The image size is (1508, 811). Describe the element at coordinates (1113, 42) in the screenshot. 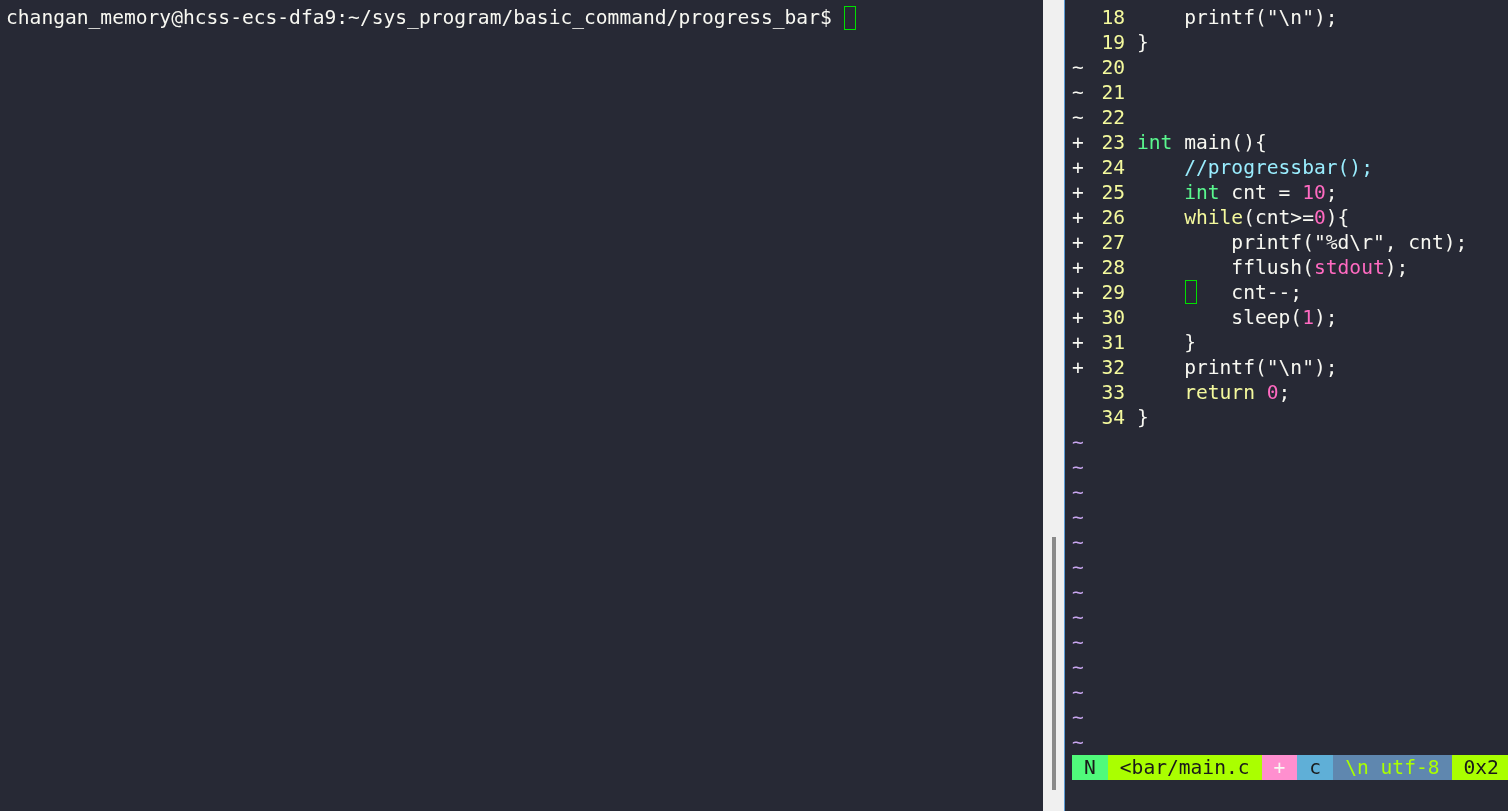

I see `line-number: 19` at that location.